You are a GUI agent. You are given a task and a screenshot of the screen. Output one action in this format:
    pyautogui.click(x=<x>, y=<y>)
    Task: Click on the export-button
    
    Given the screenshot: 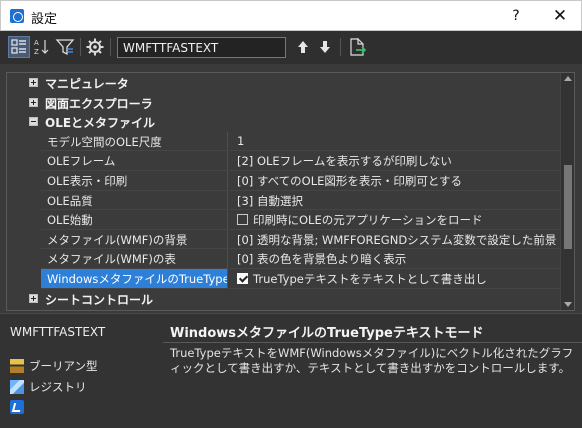 What is the action you would take?
    pyautogui.click(x=357, y=47)
    